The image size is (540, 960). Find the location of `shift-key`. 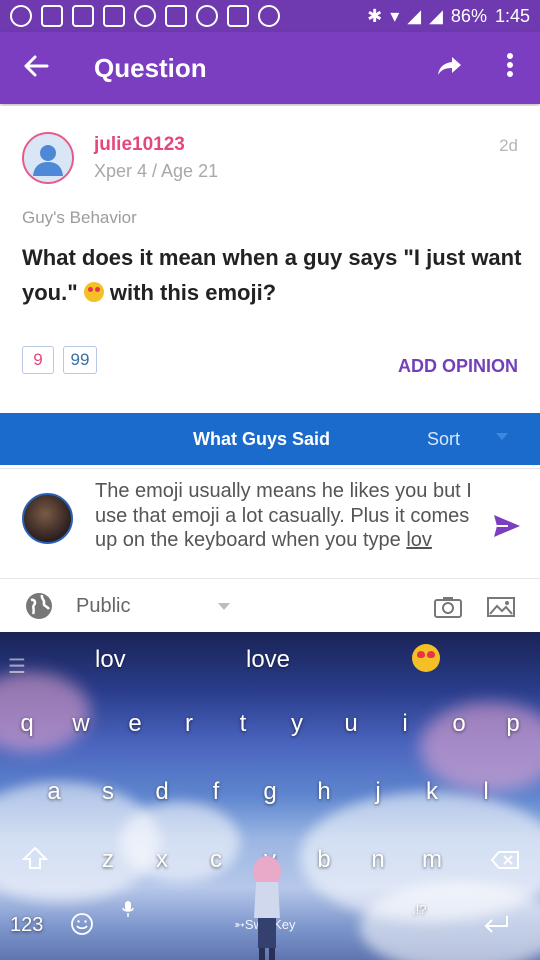

shift-key is located at coordinates (35, 861).